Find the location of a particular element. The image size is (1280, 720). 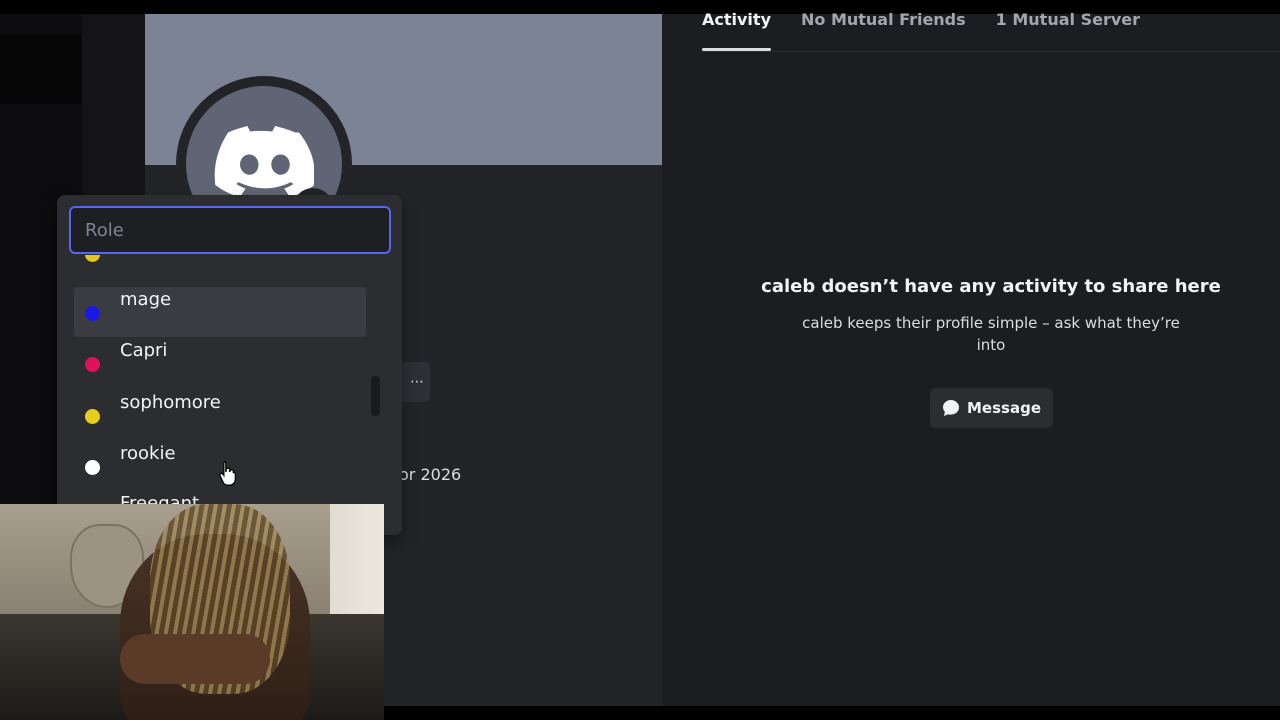

tab-mutual-servers: 1 Mutual Server is located at coordinates (1068, 31).